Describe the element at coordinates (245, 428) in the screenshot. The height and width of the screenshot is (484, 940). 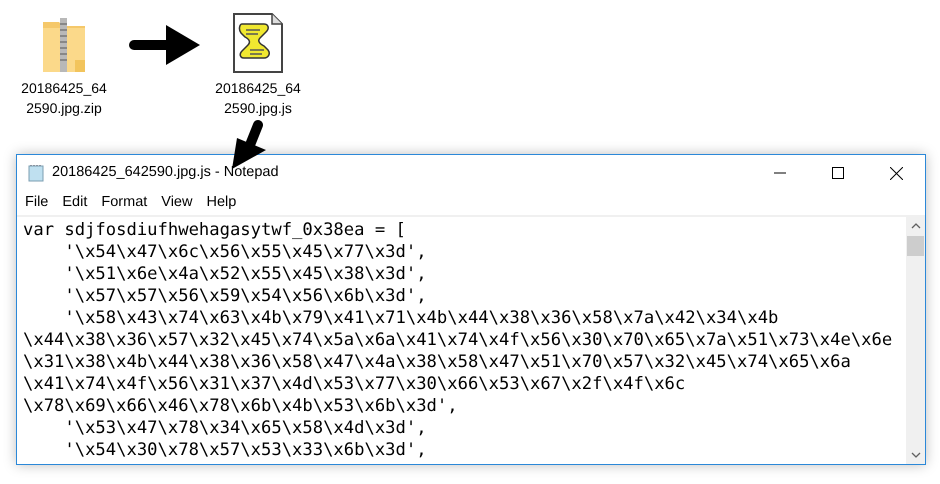
I see `code-line: '\x53\x47\x78\x34\x65\x58\x4d\x3d',` at that location.